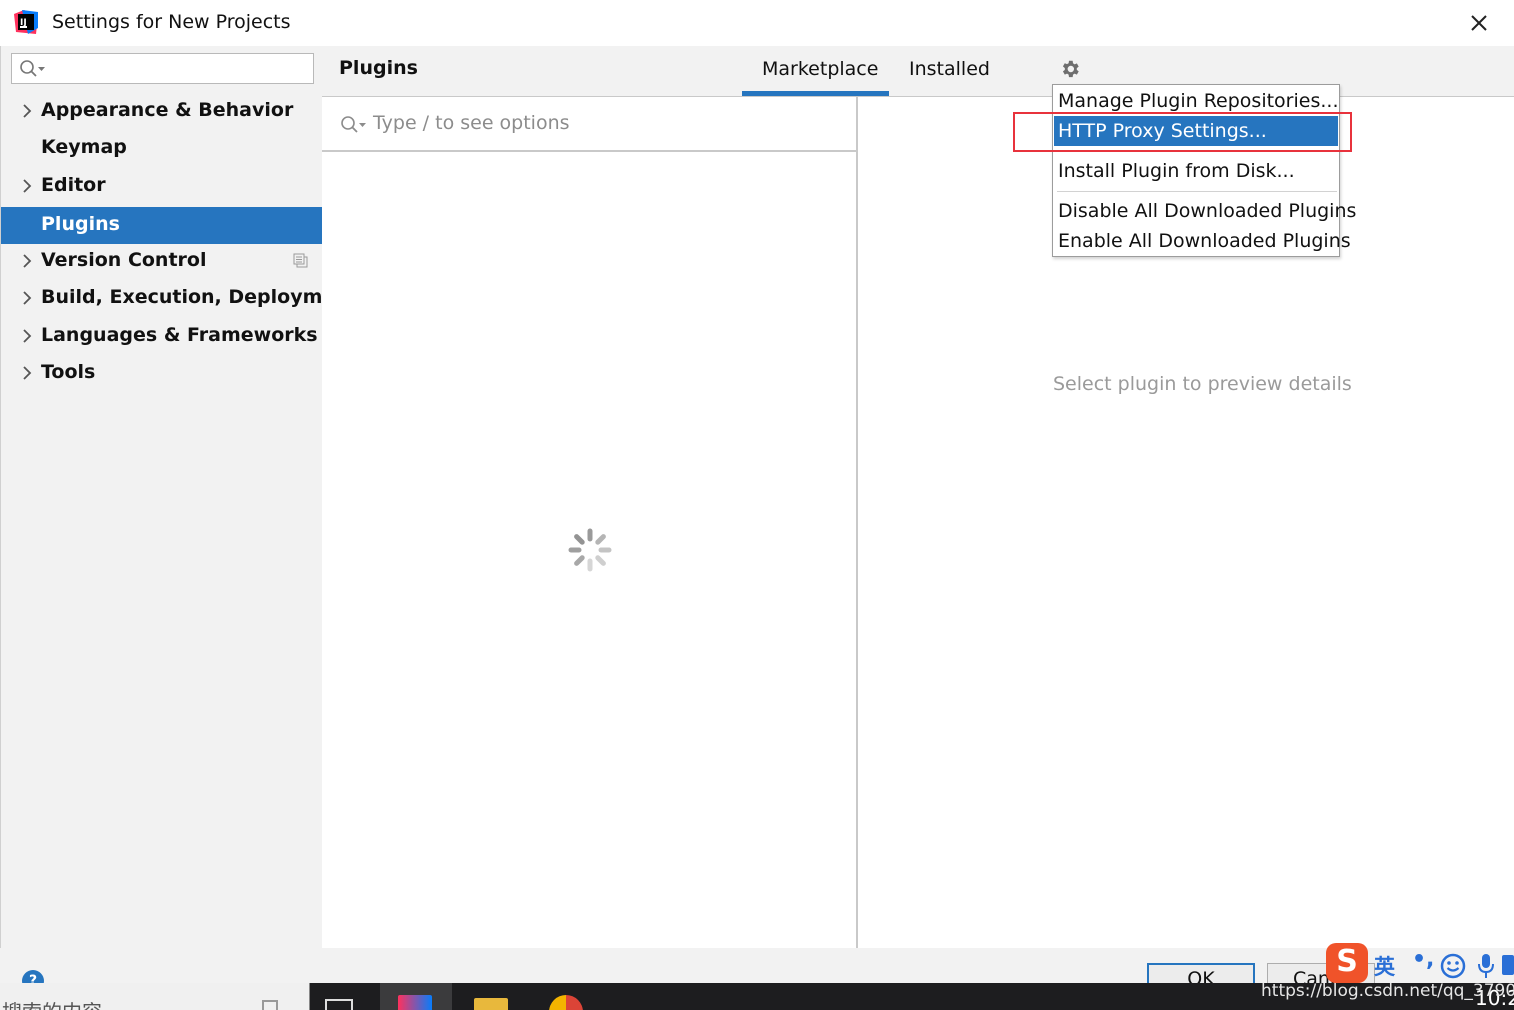  I want to click on ime-menu-icon, so click(1508, 965).